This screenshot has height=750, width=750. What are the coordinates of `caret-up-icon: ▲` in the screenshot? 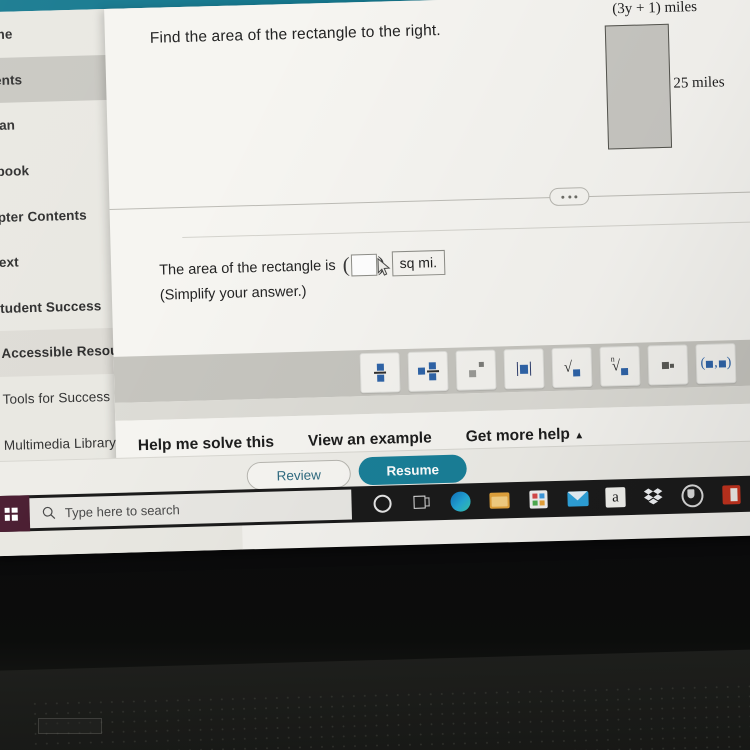 It's located at (579, 436).